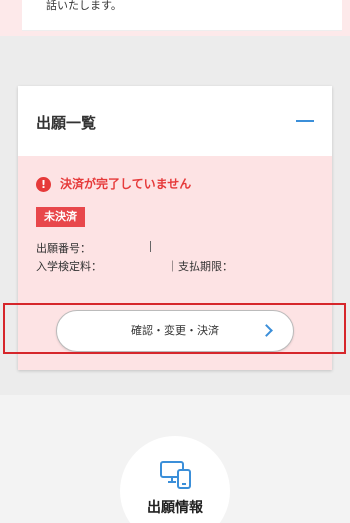 Image resolution: width=350 pixels, height=523 pixels. Describe the element at coordinates (182, 15) in the screenshot. I see `notice-box: 話いたします。` at that location.